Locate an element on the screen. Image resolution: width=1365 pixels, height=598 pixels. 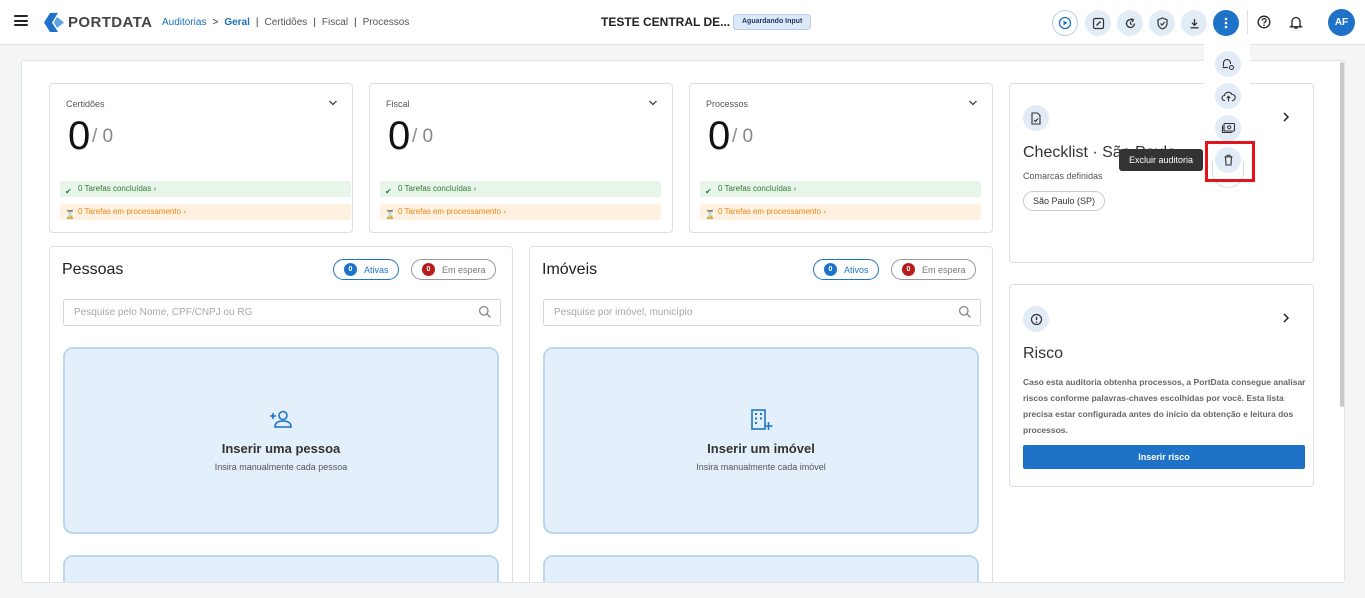
stat-total: / 0 is located at coordinates (423, 136).